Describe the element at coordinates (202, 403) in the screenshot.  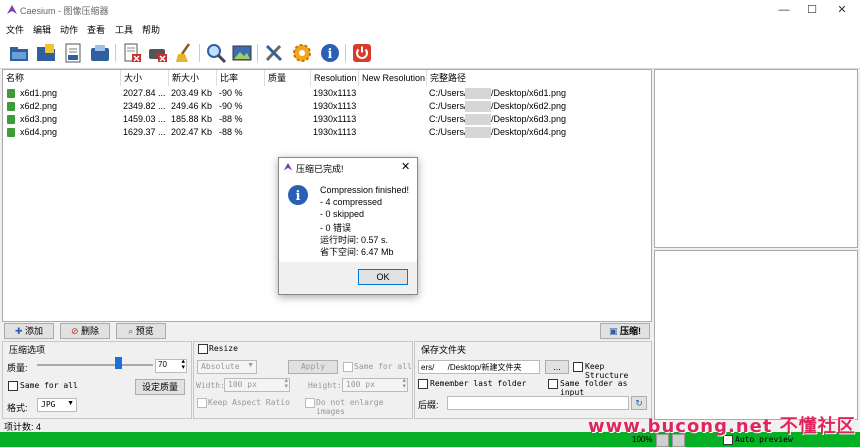
I see `keep-aspect-checkbox` at that location.